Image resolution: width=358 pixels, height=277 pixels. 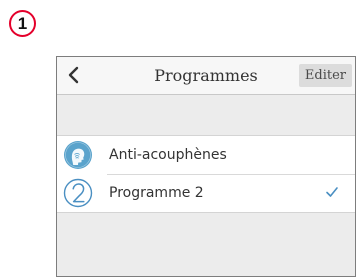 I want to click on chevron-left-icon, so click(x=73, y=75).